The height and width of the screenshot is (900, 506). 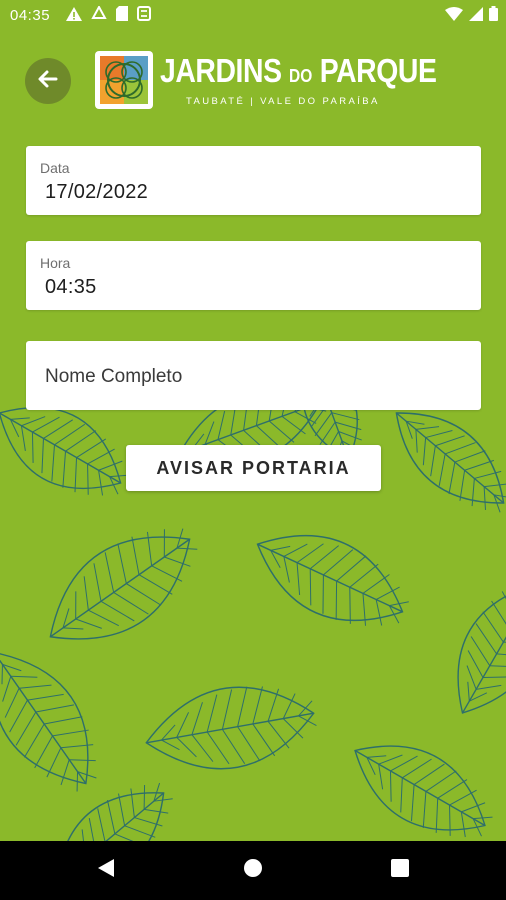 I want to click on warning-icon, so click(x=74, y=15).